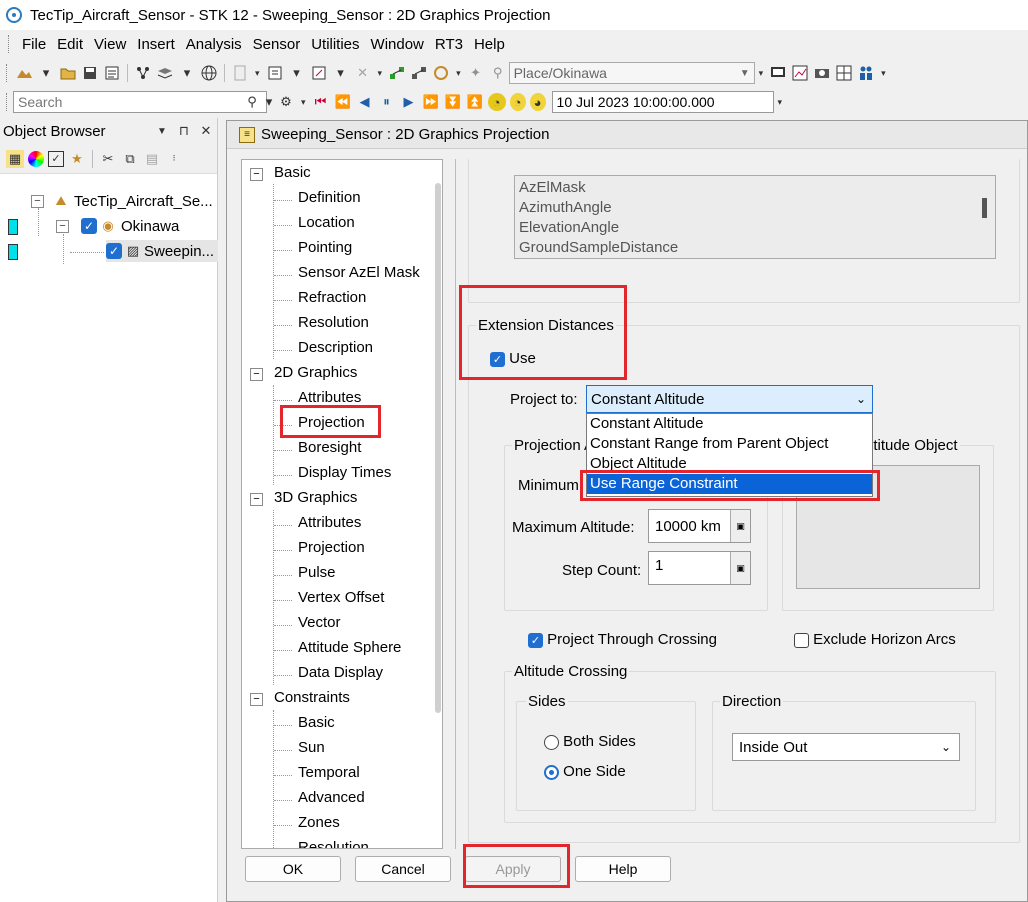 The width and height of the screenshot is (1028, 902). I want to click on xreal-time-icon: ◕, so click(537, 102).